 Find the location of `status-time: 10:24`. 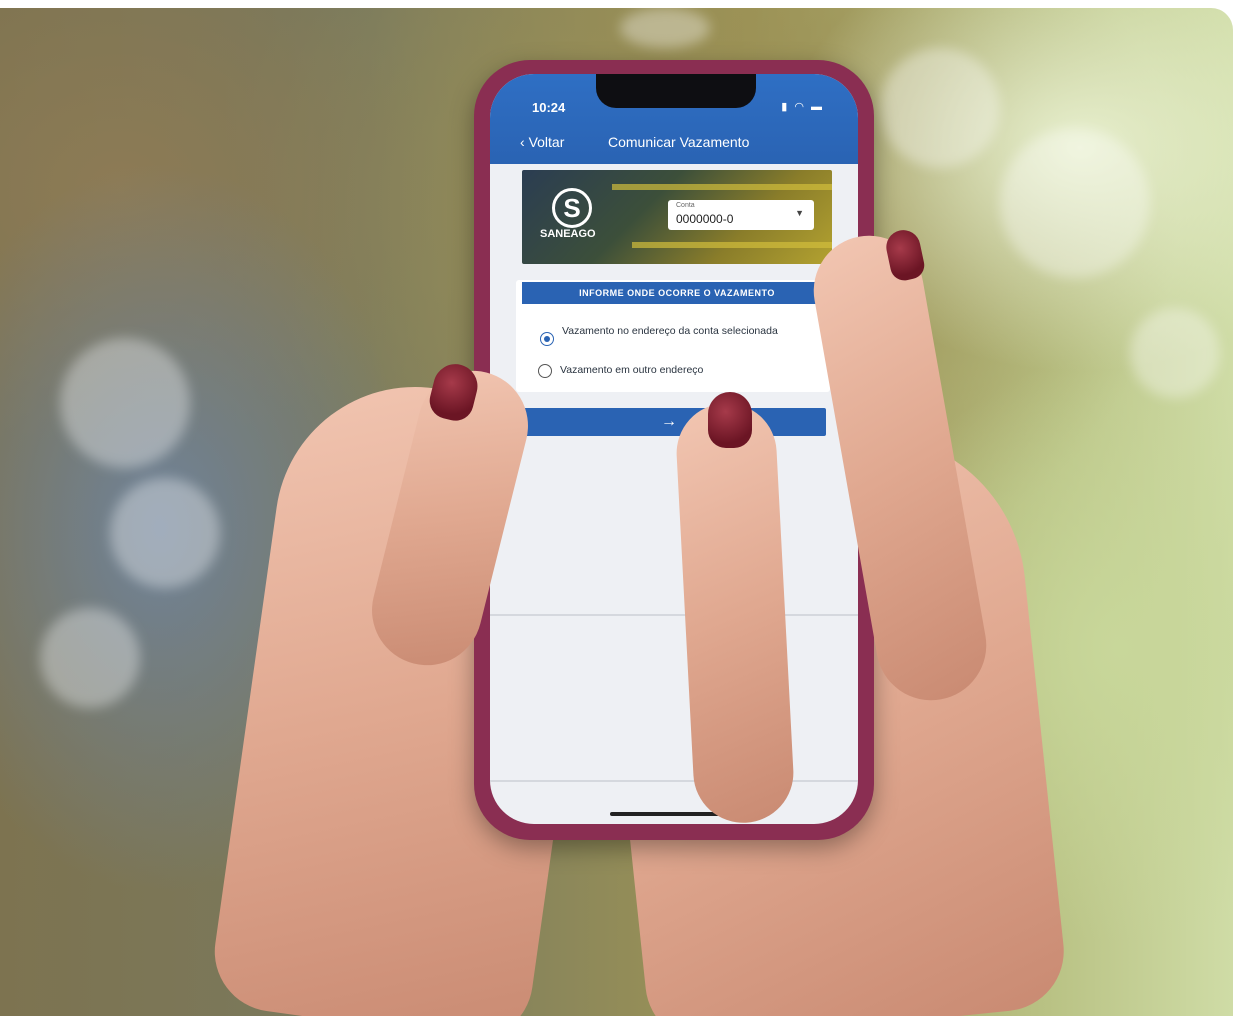

status-time: 10:24 is located at coordinates (549, 107).